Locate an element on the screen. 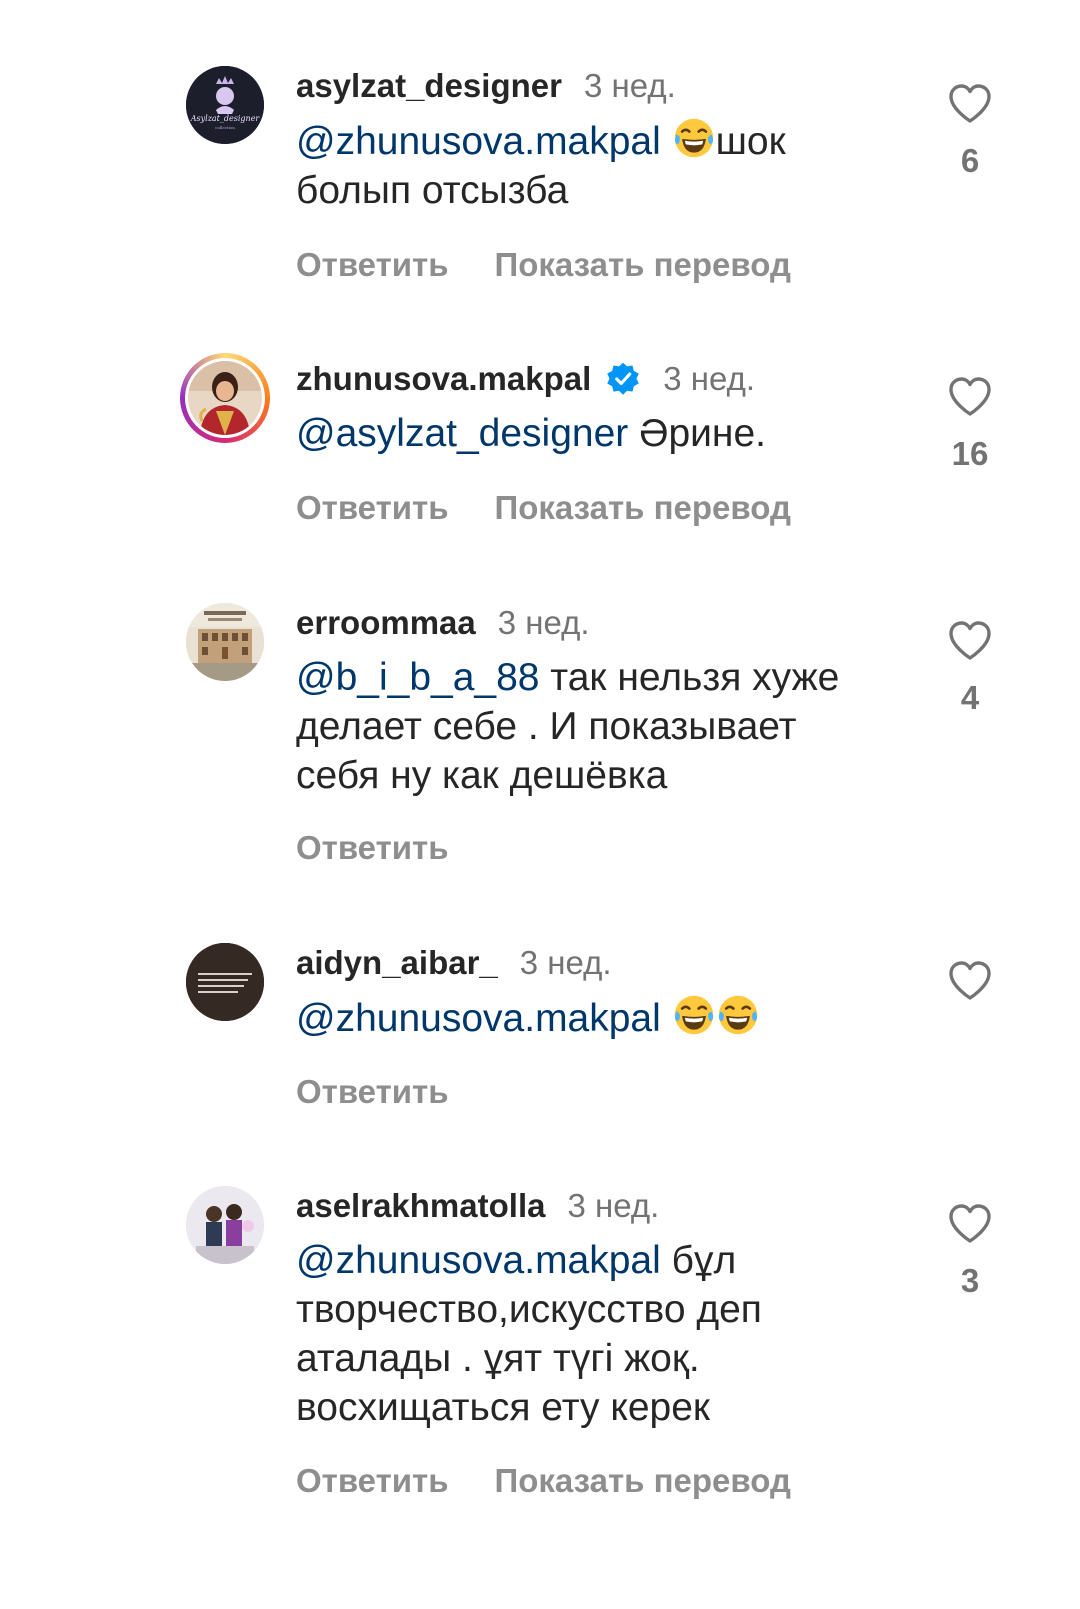 This screenshot has height=1609, width=1080. comment-header: aselrakhmatolla 3 нед. is located at coordinates (477, 1206).